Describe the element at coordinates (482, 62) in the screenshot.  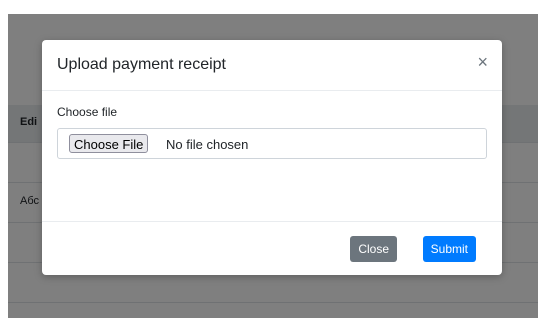
I see `close-icon: ×` at that location.